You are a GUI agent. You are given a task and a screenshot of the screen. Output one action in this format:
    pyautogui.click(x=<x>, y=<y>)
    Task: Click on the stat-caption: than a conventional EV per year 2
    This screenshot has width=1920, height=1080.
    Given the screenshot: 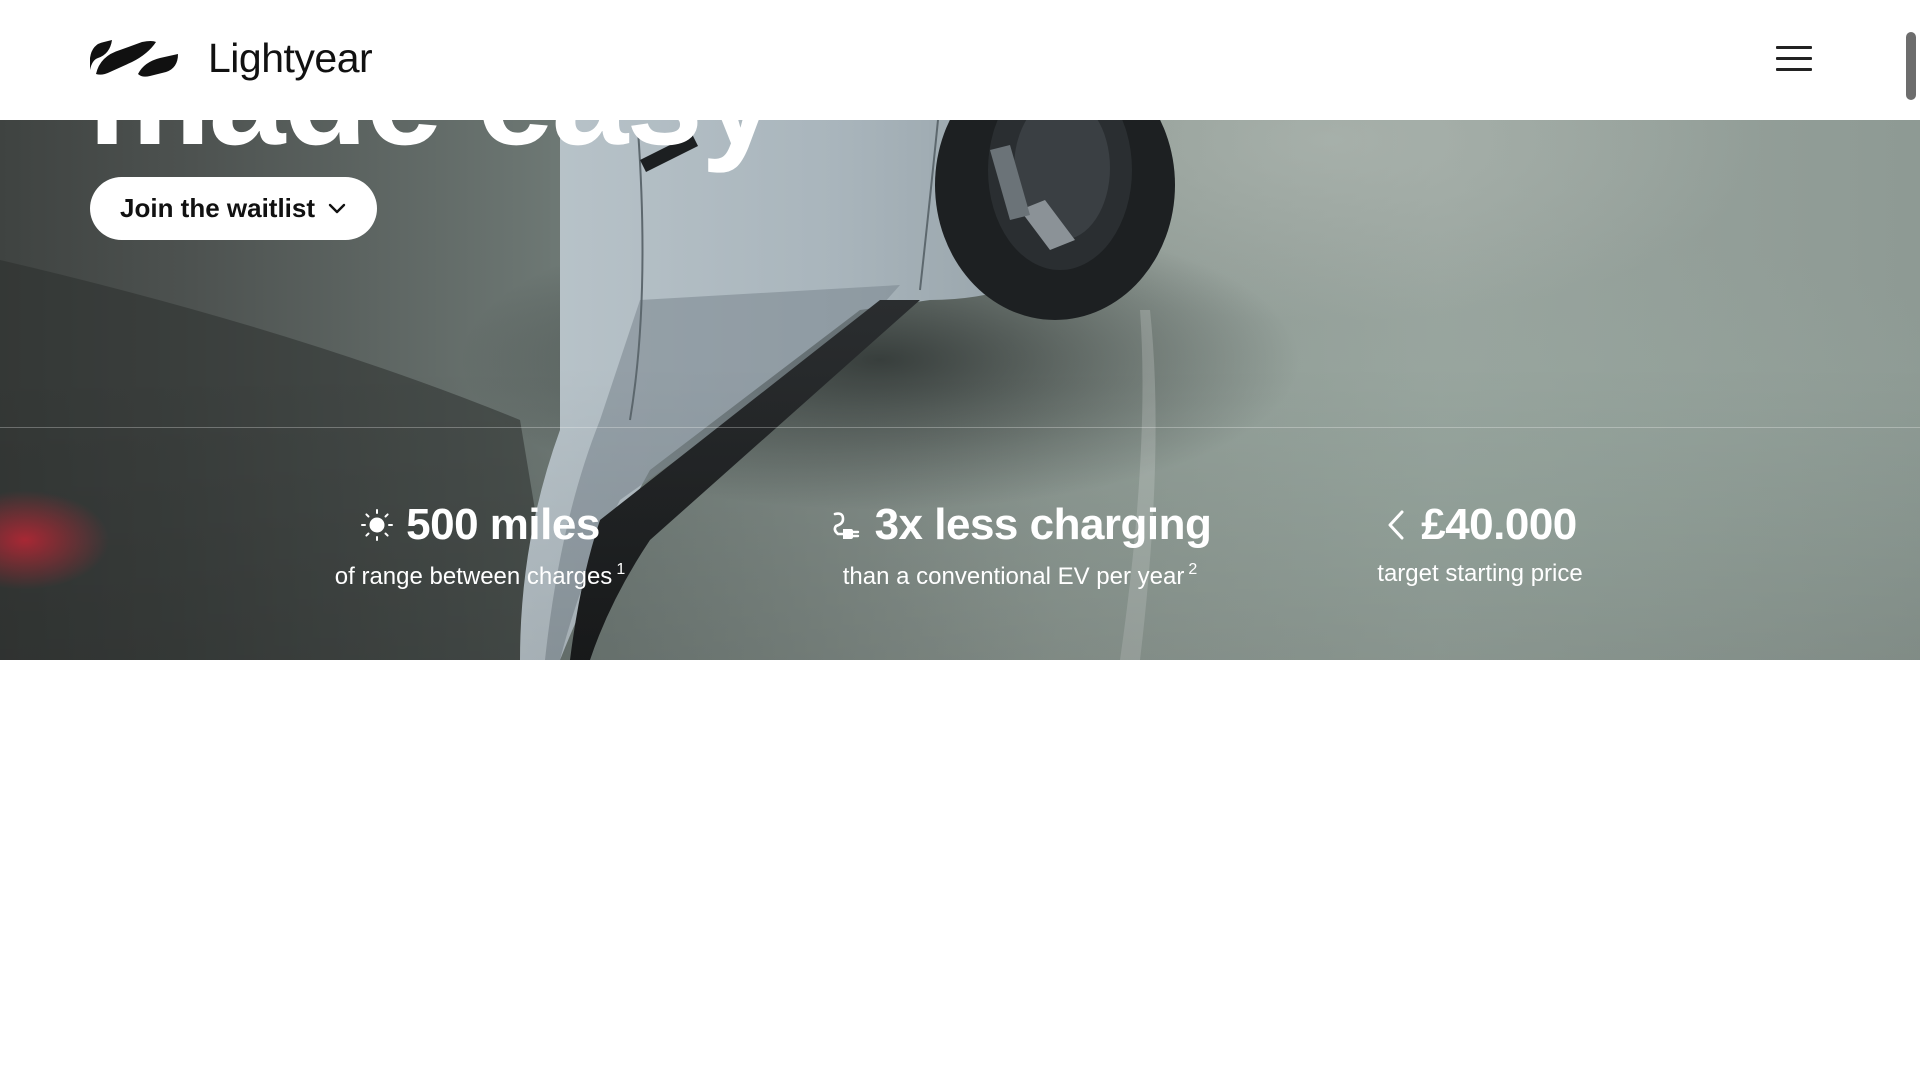 What is the action you would take?
    pyautogui.click(x=1020, y=575)
    